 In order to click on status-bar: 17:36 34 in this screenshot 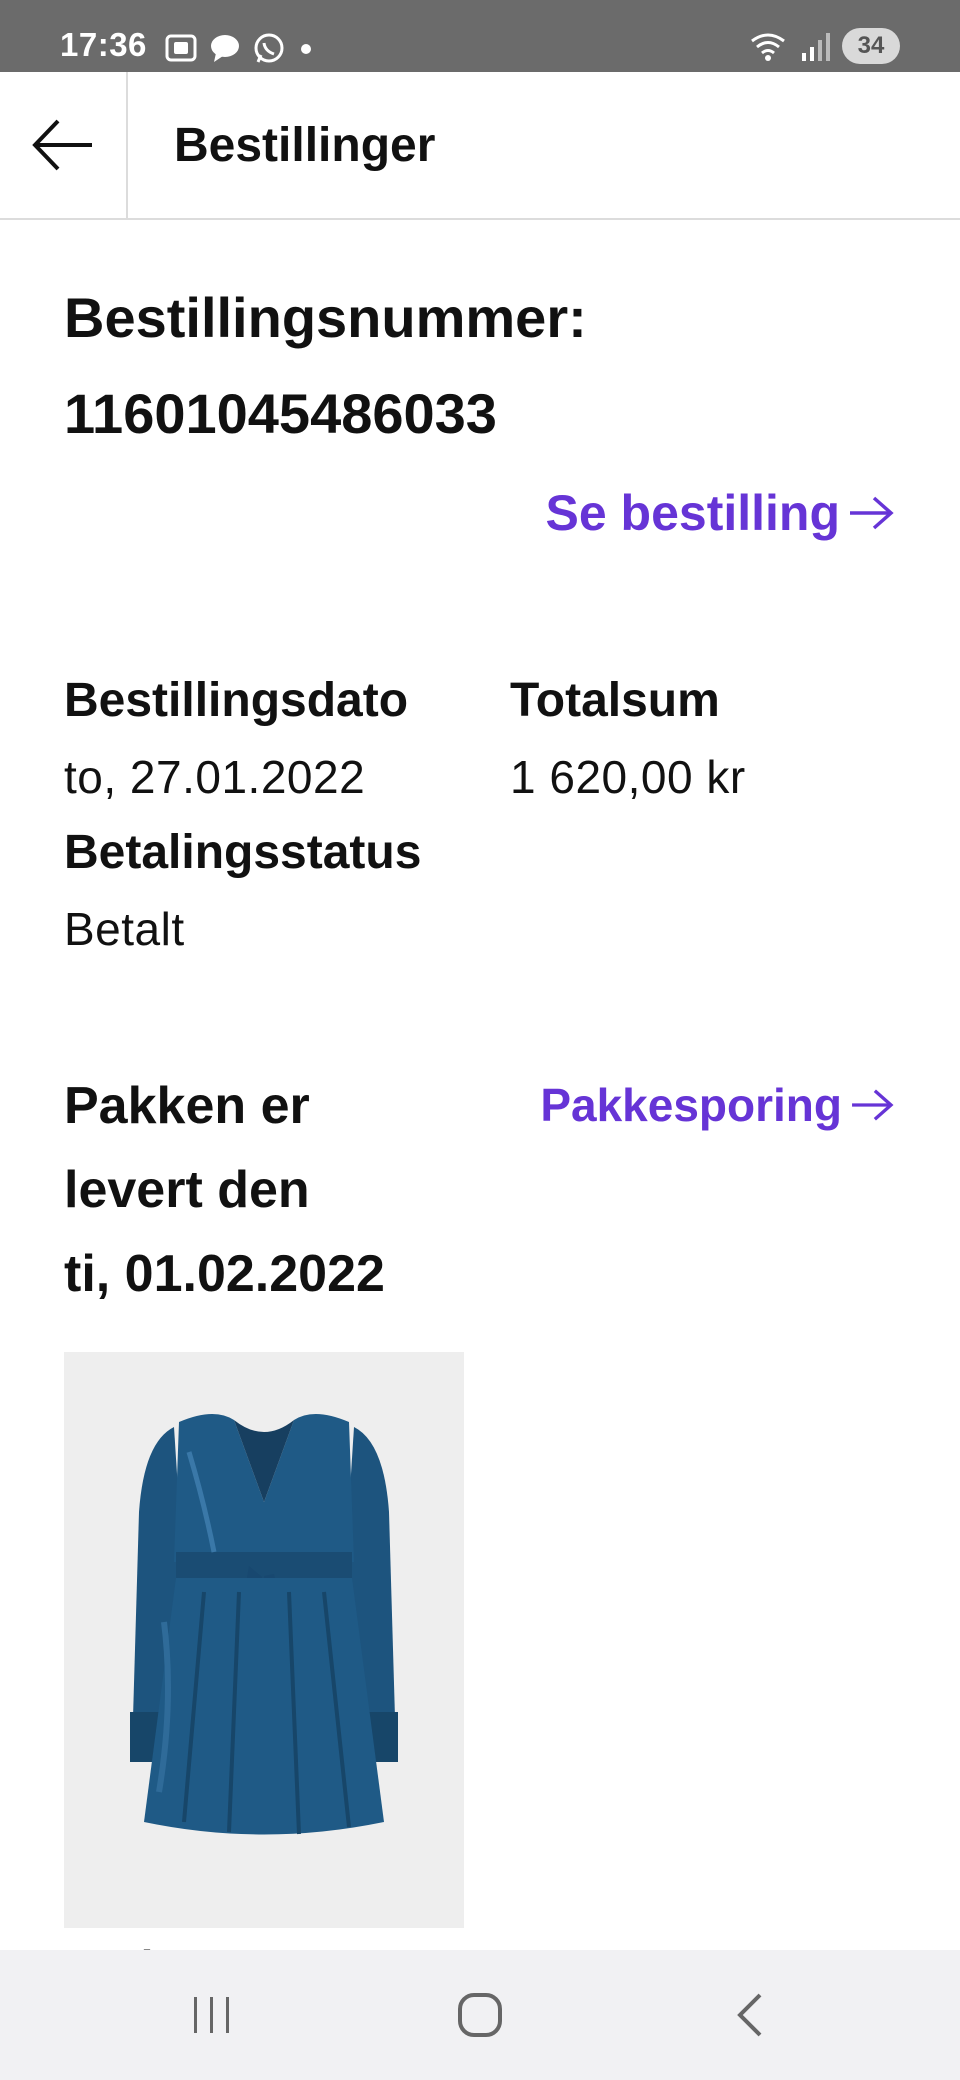, I will do `click(480, 36)`.